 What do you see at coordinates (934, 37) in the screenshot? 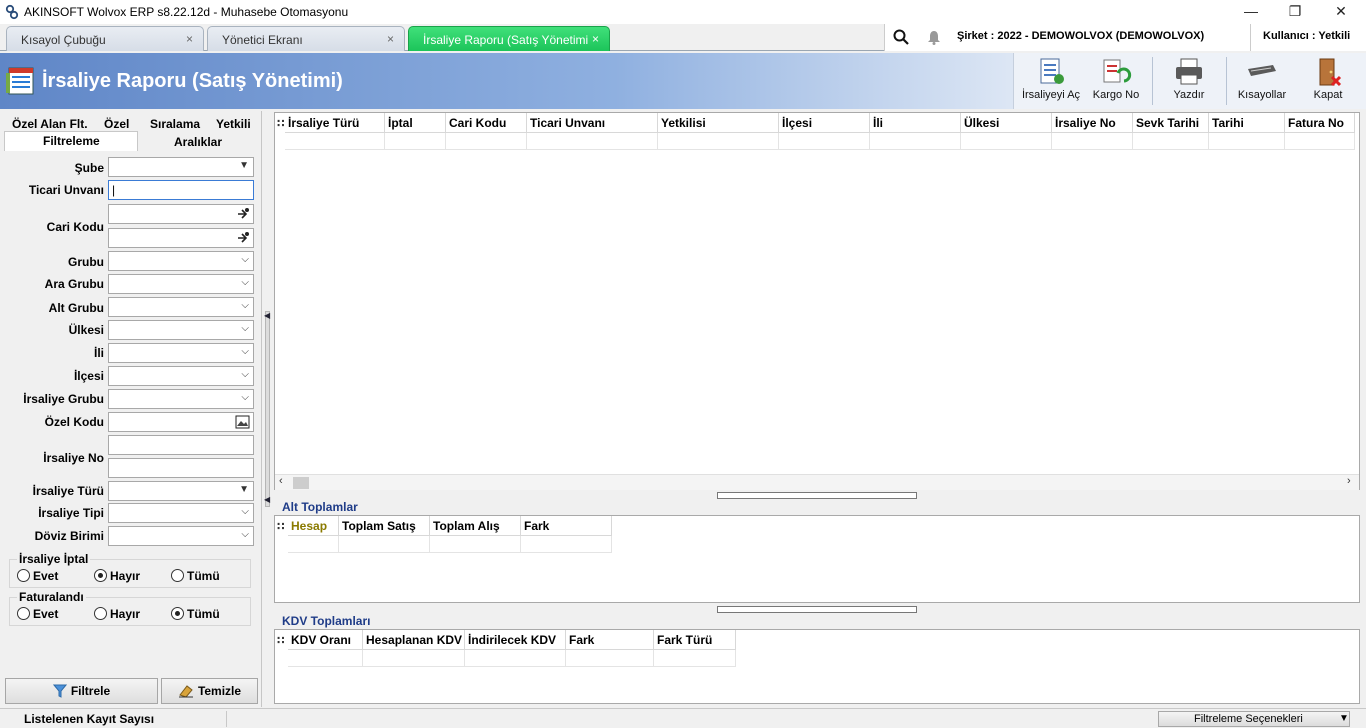
I see `bell-icon` at bounding box center [934, 37].